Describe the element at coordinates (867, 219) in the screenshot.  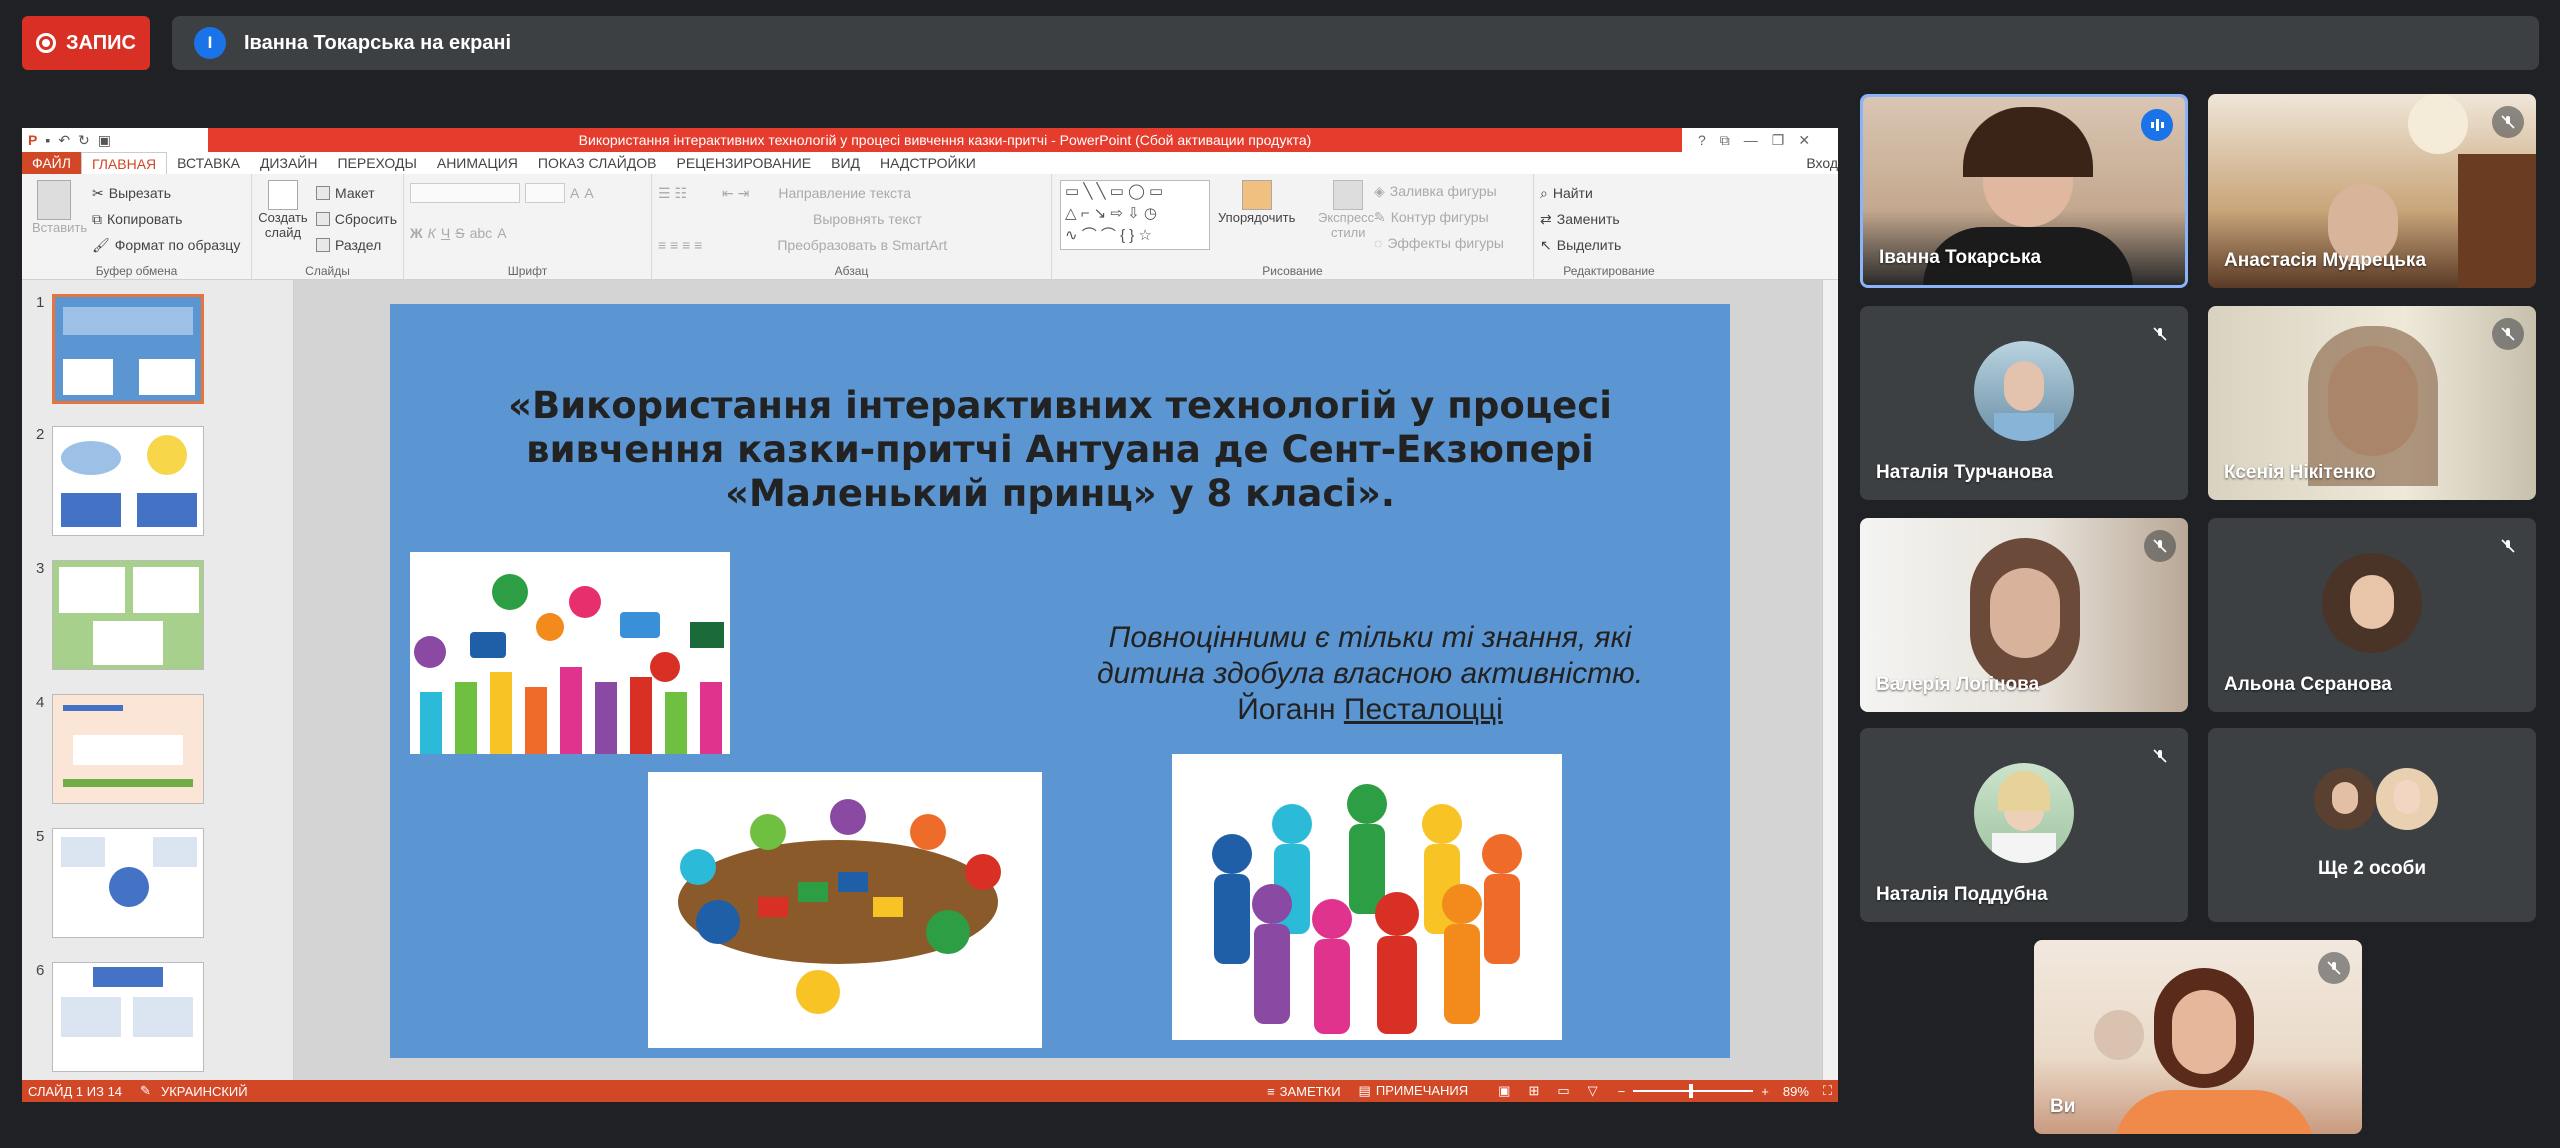
I see `align-text-button: Выровнять текст` at that location.